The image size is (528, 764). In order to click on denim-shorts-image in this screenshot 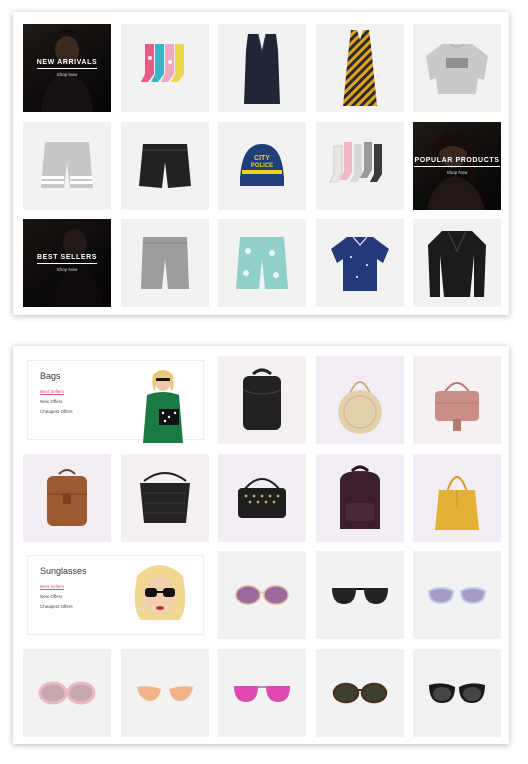, I will do `click(164, 165)`.